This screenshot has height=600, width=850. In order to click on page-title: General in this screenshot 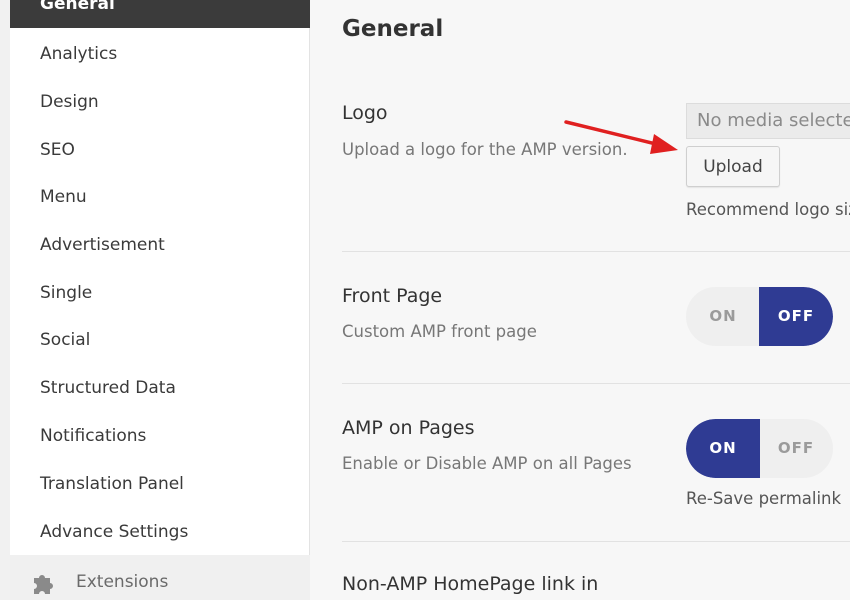, I will do `click(393, 29)`.